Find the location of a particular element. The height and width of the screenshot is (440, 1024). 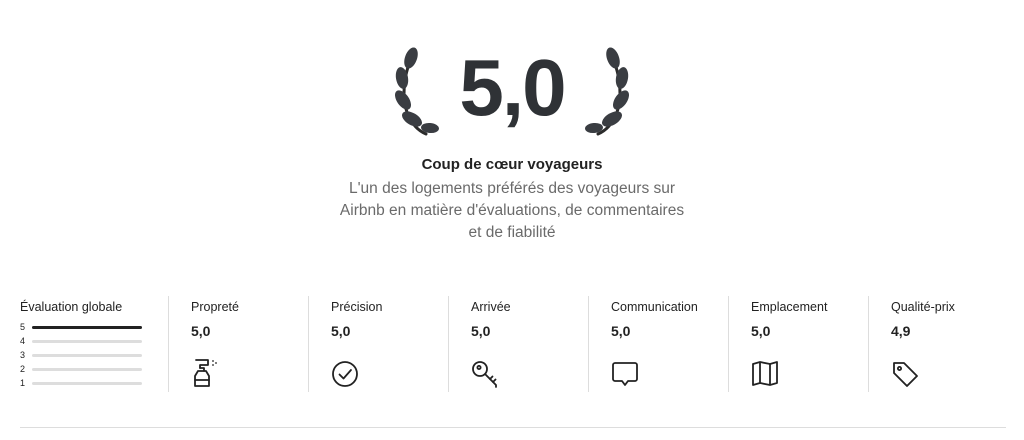

rating-distribution: 5 4 3 2 1 is located at coordinates (82, 355).